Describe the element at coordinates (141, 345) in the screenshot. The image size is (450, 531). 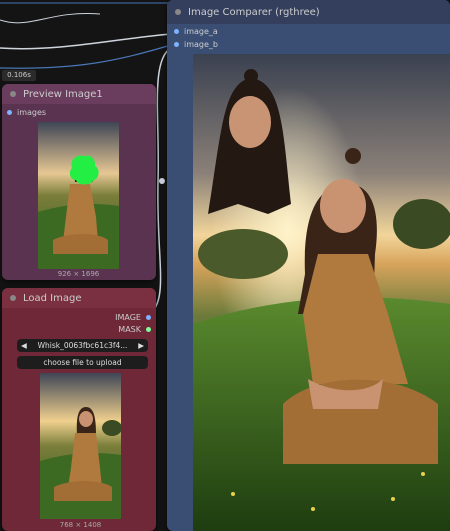
I see `triangle-right-icon: ▶` at that location.